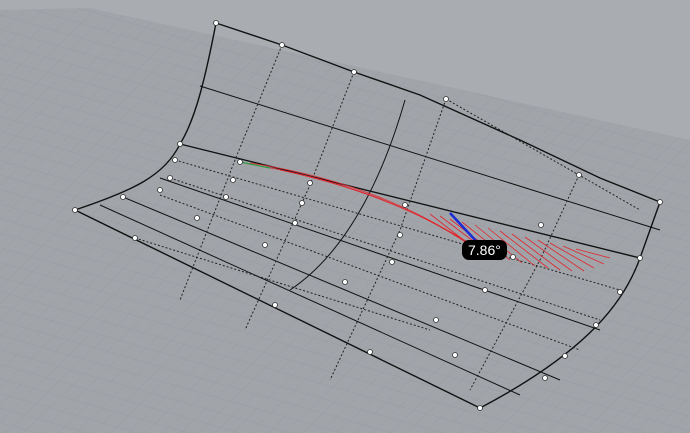  What do you see at coordinates (484, 250) in the screenshot?
I see `angle-readout: 7.86°` at bounding box center [484, 250].